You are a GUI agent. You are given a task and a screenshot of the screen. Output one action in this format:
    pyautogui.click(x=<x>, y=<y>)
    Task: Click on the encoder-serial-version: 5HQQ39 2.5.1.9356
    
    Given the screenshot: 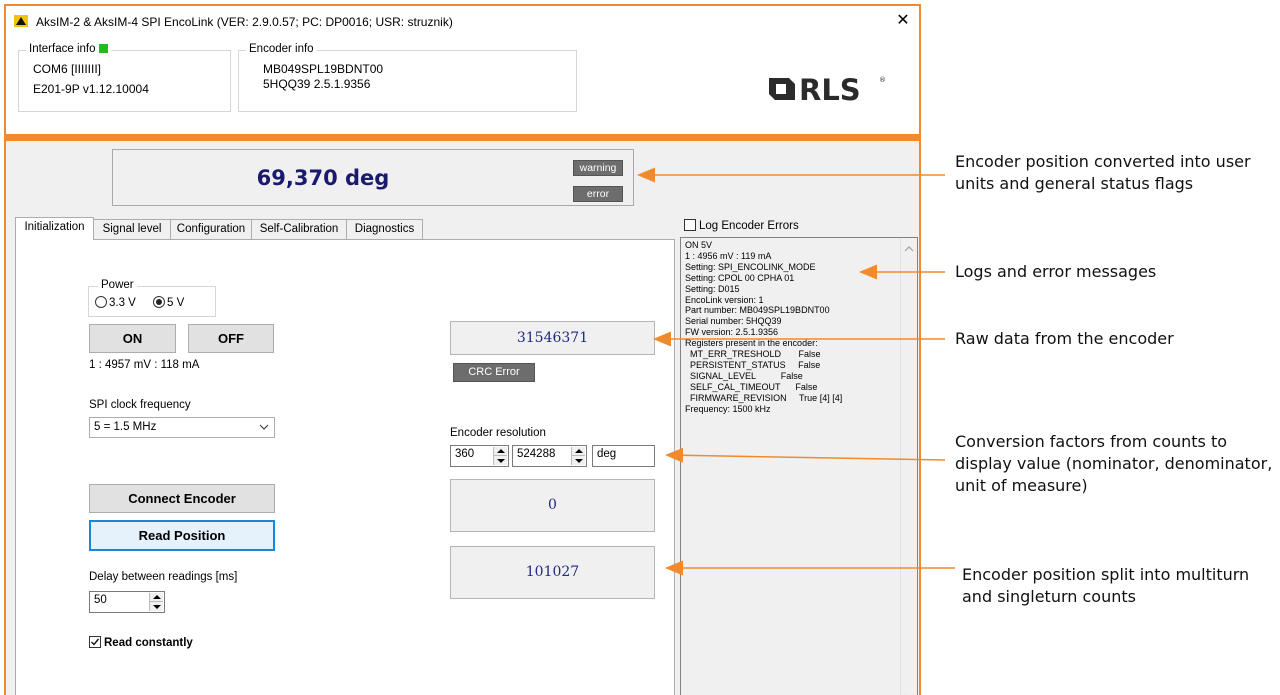 What is the action you would take?
    pyautogui.click(x=317, y=84)
    